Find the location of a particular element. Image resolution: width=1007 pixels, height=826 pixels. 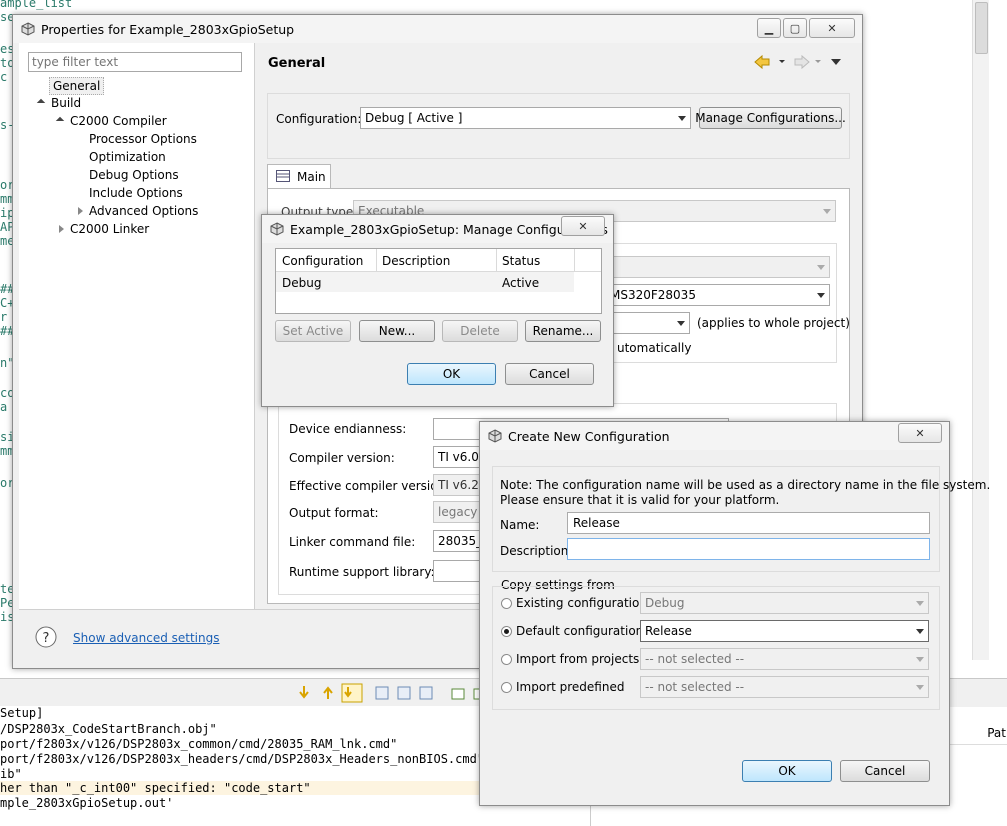

show-advanced-settings-link: Show advanced settings is located at coordinates (146, 638).